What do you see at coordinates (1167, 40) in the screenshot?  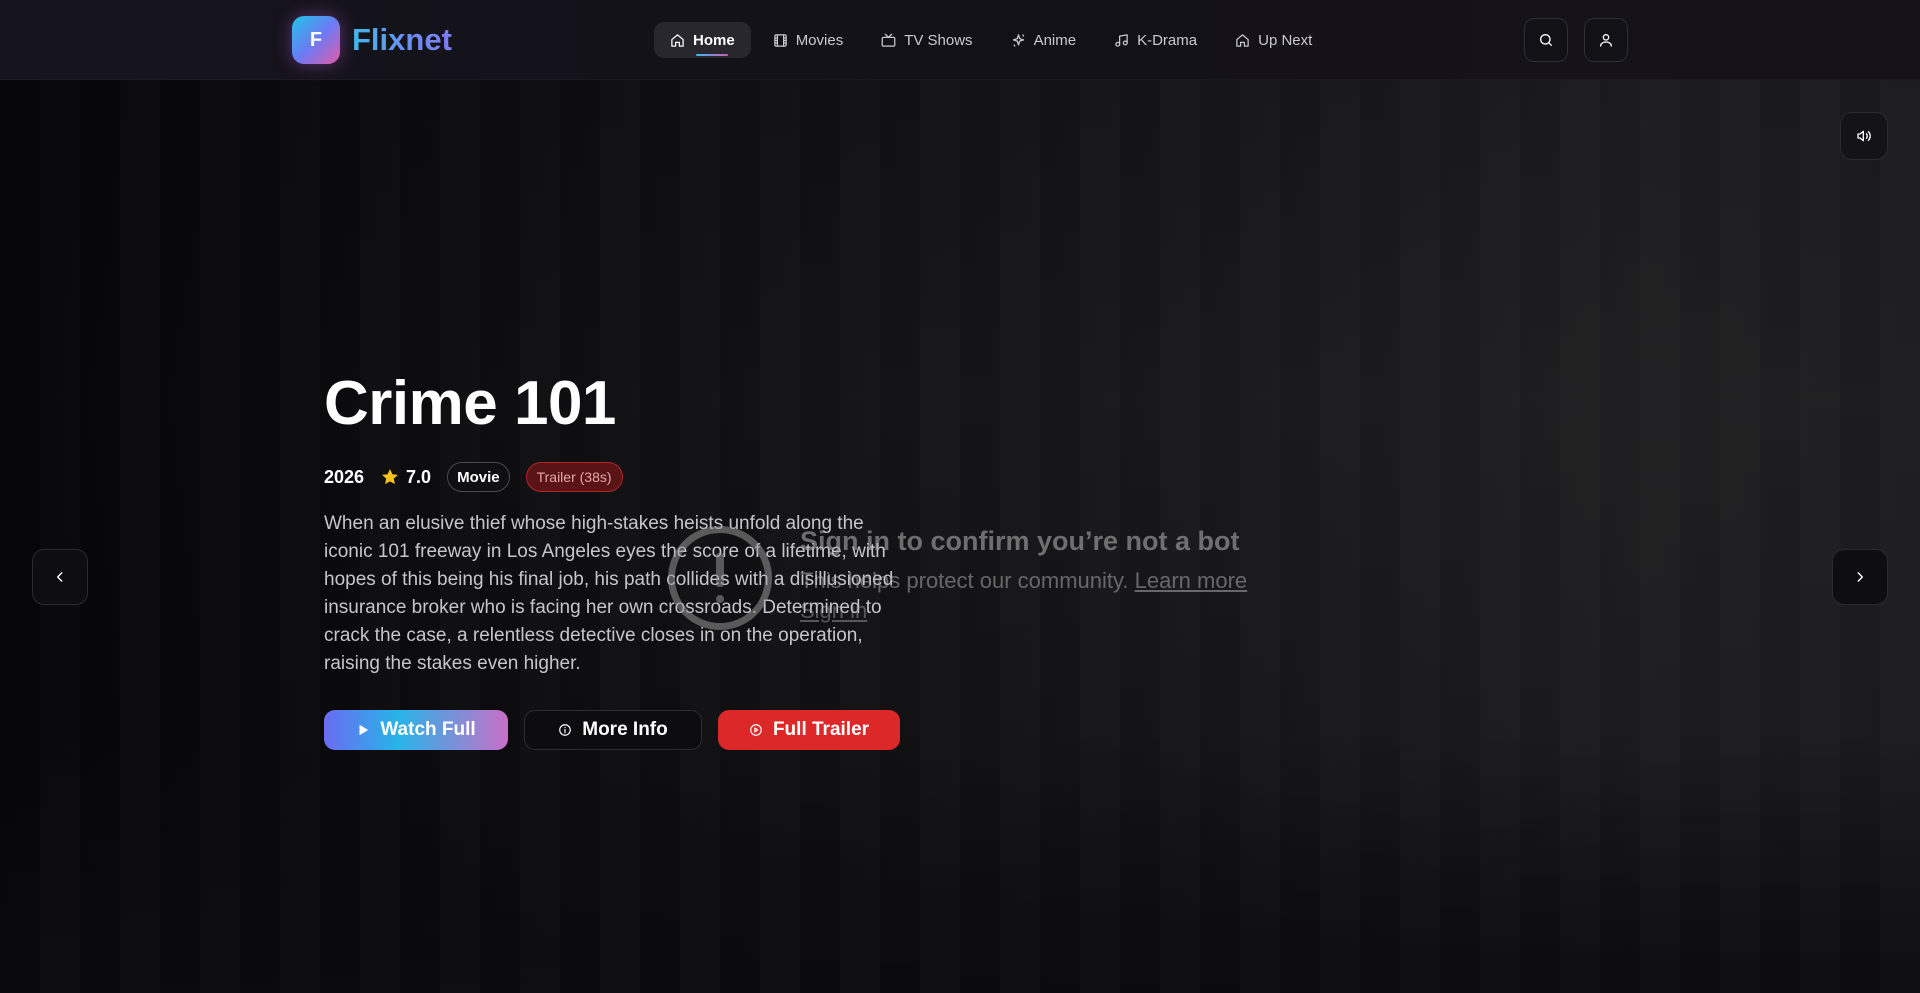 I see `nav-item-label: K-Drama` at bounding box center [1167, 40].